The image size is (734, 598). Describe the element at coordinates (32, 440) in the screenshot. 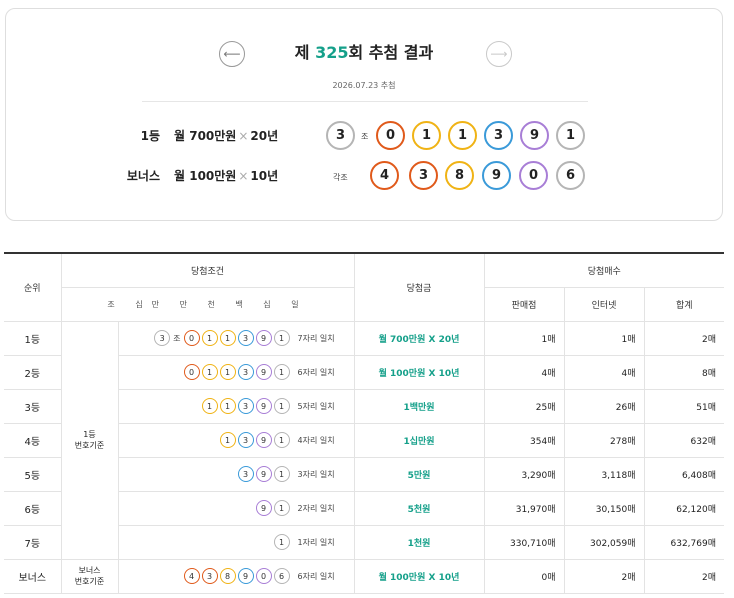

I see `rank-cell: 4등` at that location.